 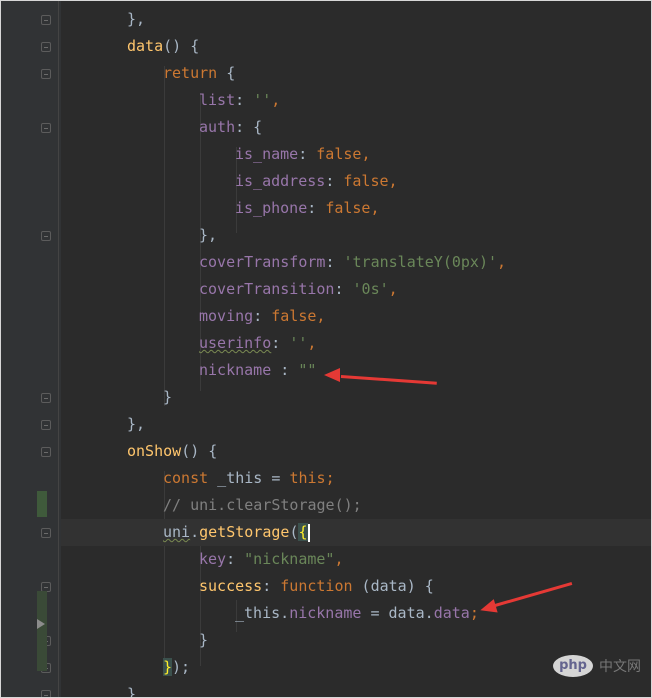 What do you see at coordinates (620, 667) in the screenshot?
I see `watermark-text: 中文网` at bounding box center [620, 667].